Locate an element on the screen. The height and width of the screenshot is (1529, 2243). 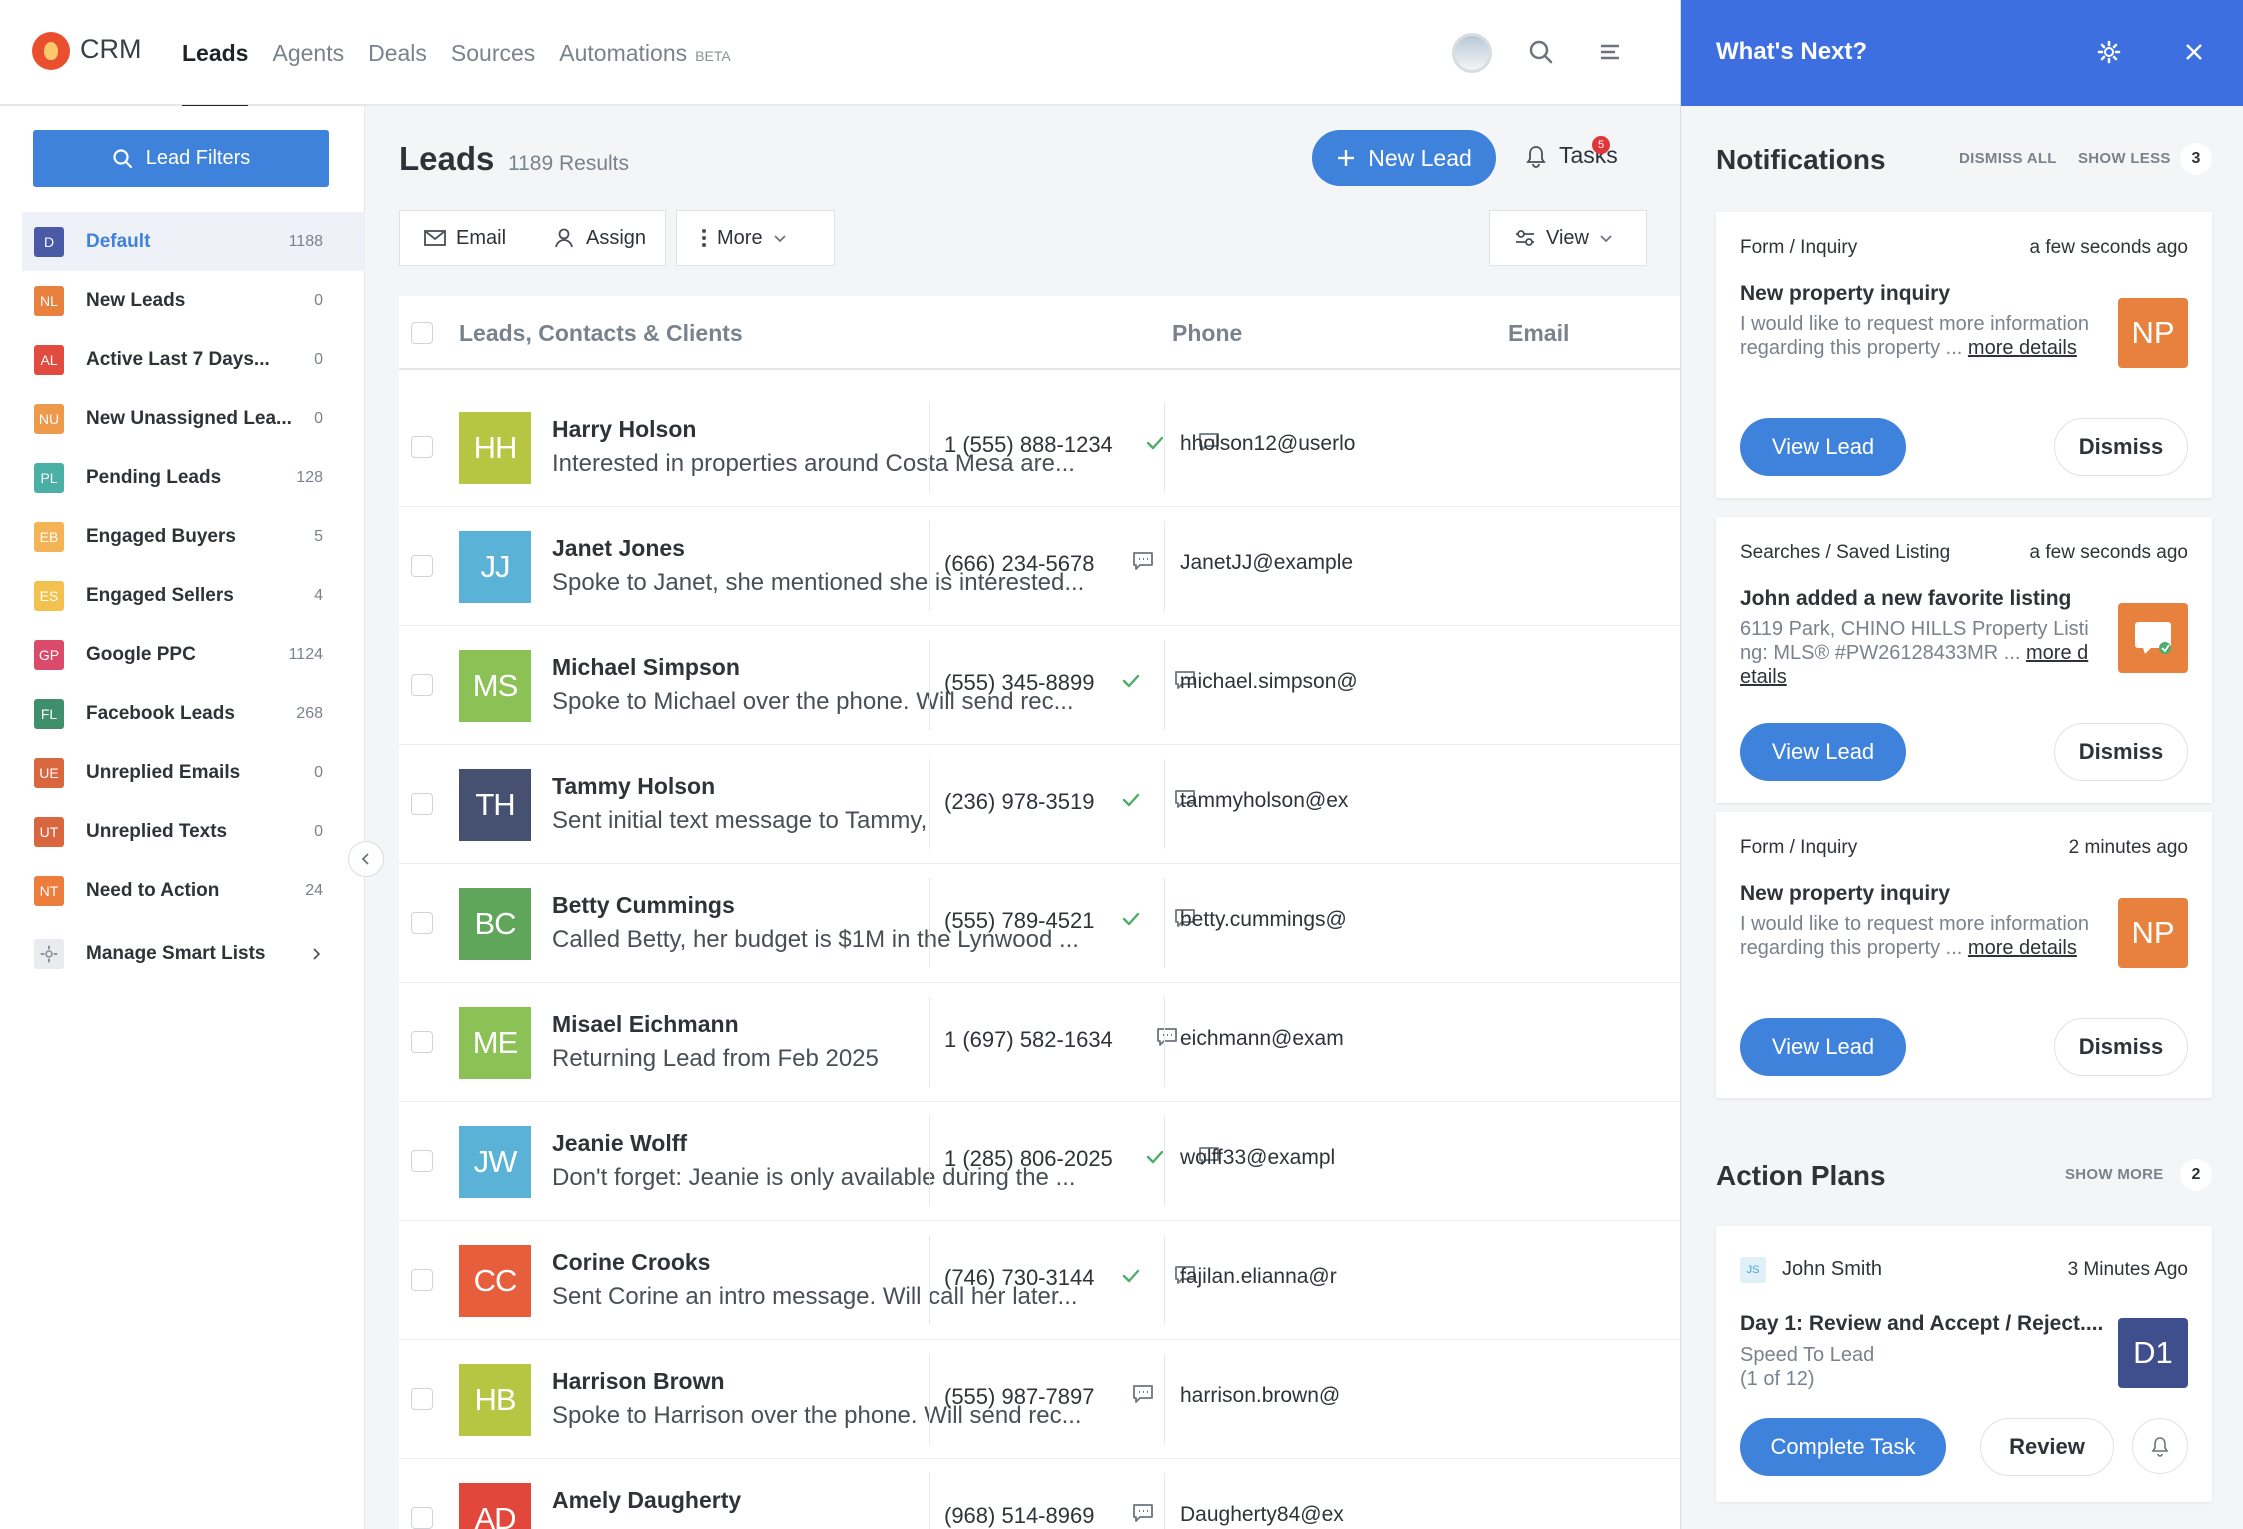
lead-name: Jeanie Wolff is located at coordinates (619, 1143).